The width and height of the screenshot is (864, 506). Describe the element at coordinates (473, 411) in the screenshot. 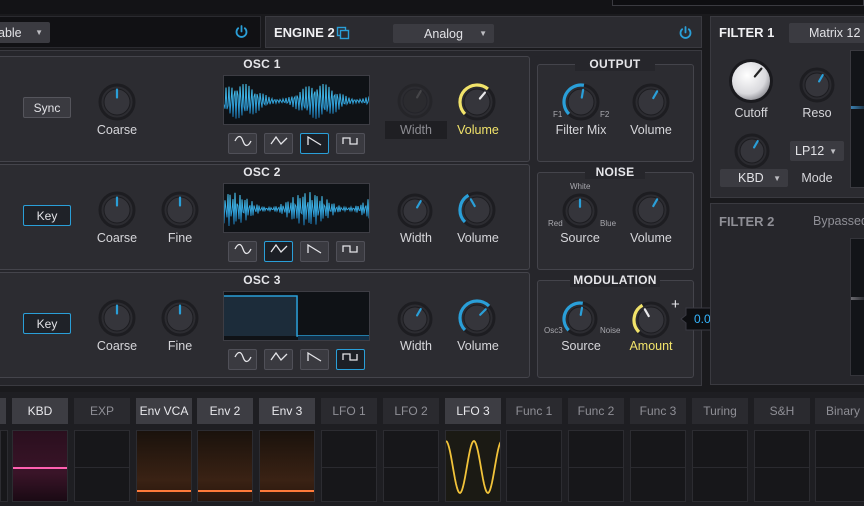

I see `mod-tab-lfo-3: LFO 3` at that location.